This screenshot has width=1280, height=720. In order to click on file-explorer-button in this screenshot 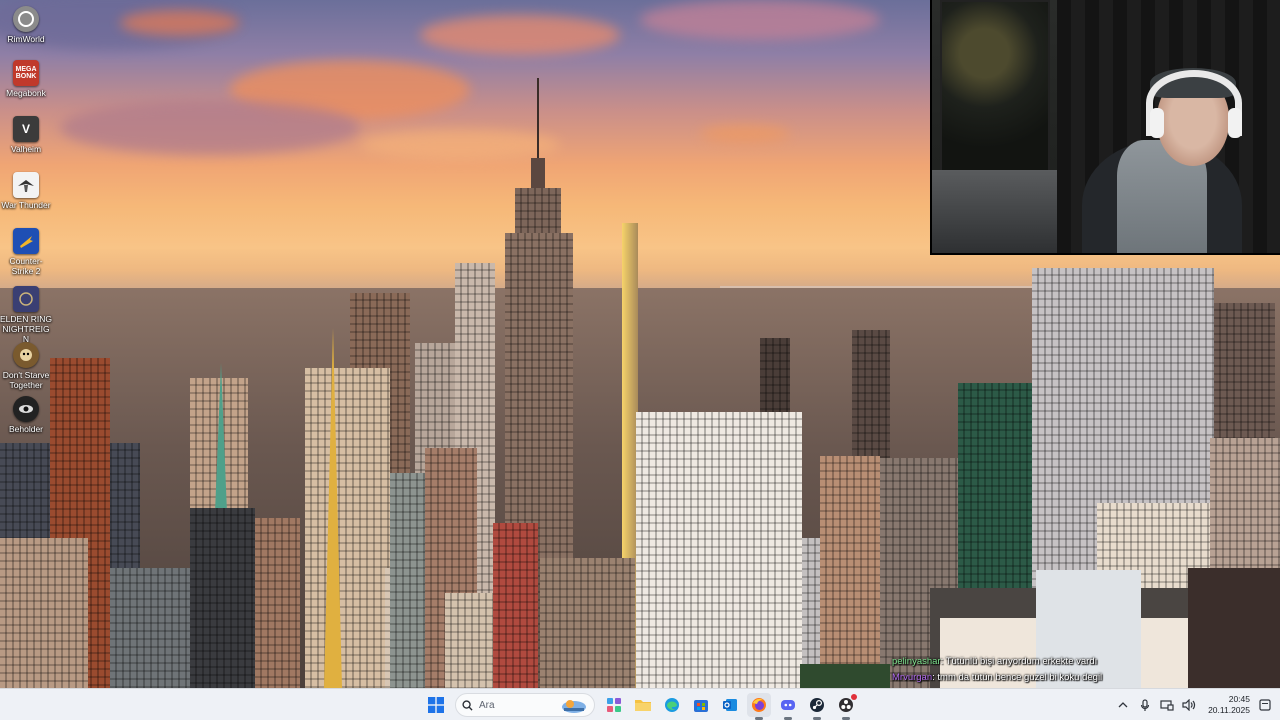, I will do `click(643, 705)`.